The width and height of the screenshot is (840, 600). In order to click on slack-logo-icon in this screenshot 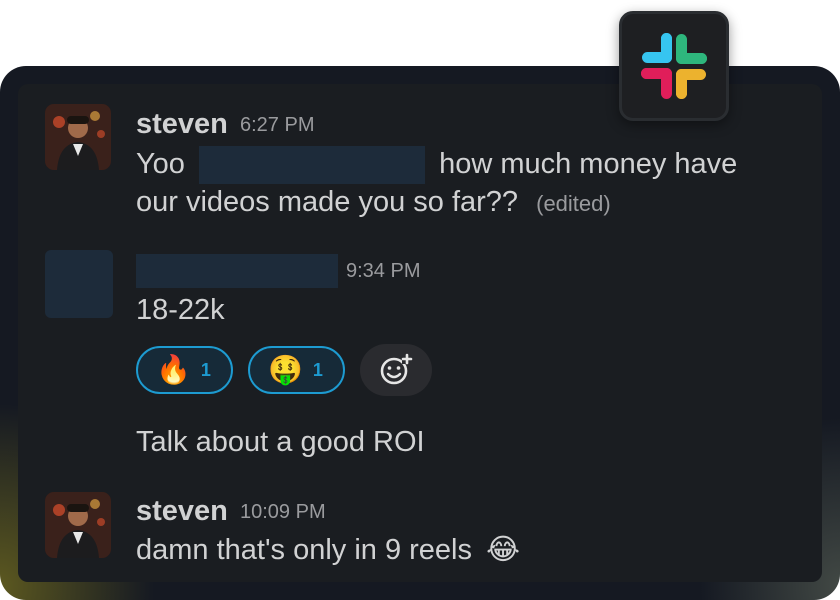, I will do `click(674, 66)`.